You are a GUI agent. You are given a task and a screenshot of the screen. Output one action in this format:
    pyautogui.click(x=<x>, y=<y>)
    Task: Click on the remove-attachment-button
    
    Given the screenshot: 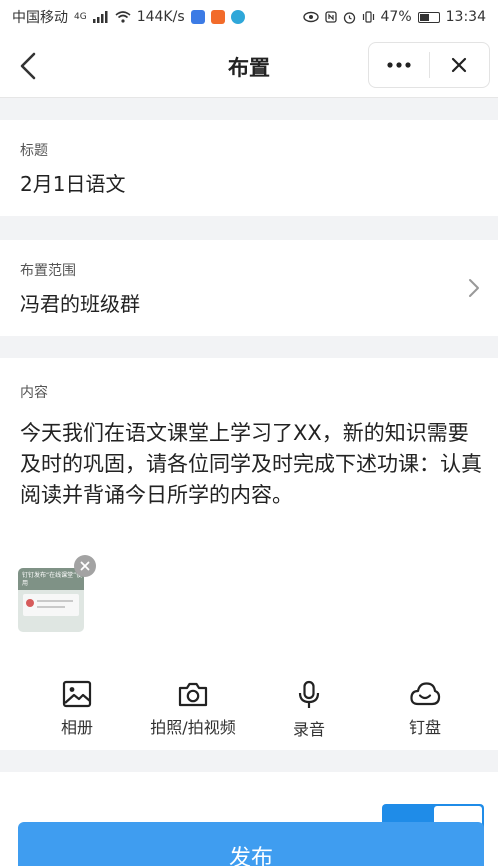 What is the action you would take?
    pyautogui.click(x=85, y=566)
    